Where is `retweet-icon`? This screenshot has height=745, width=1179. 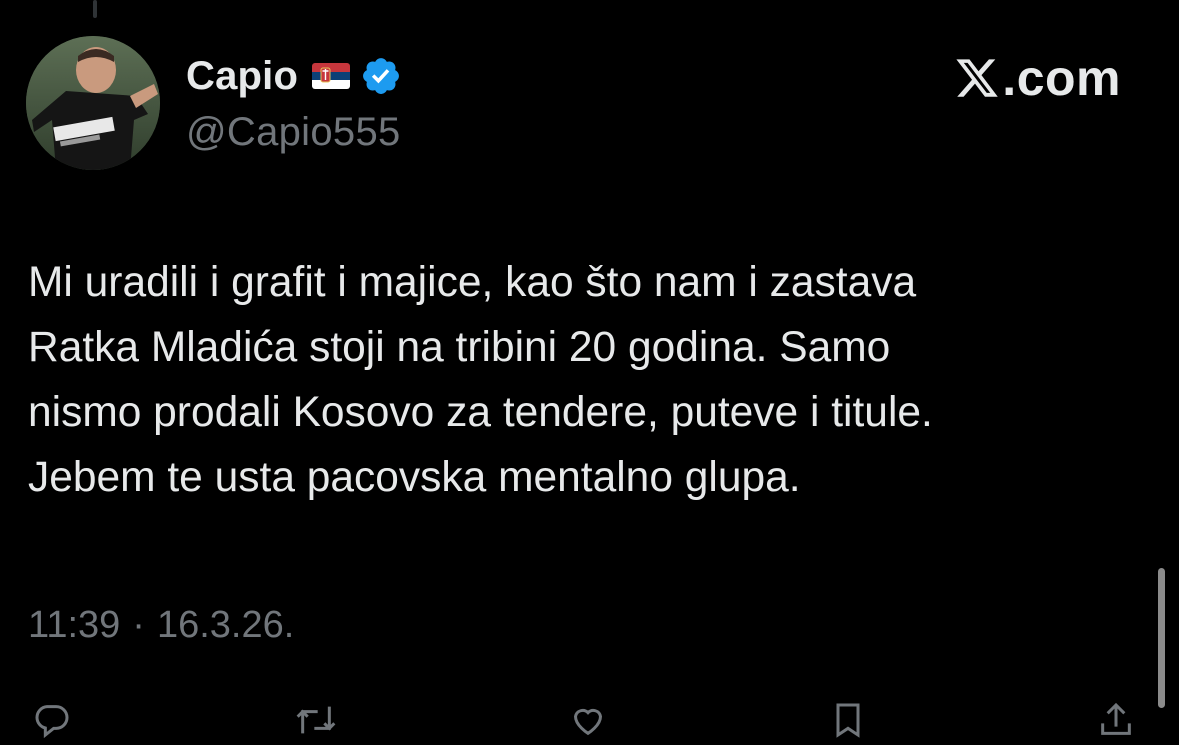 retweet-icon is located at coordinates (312, 720).